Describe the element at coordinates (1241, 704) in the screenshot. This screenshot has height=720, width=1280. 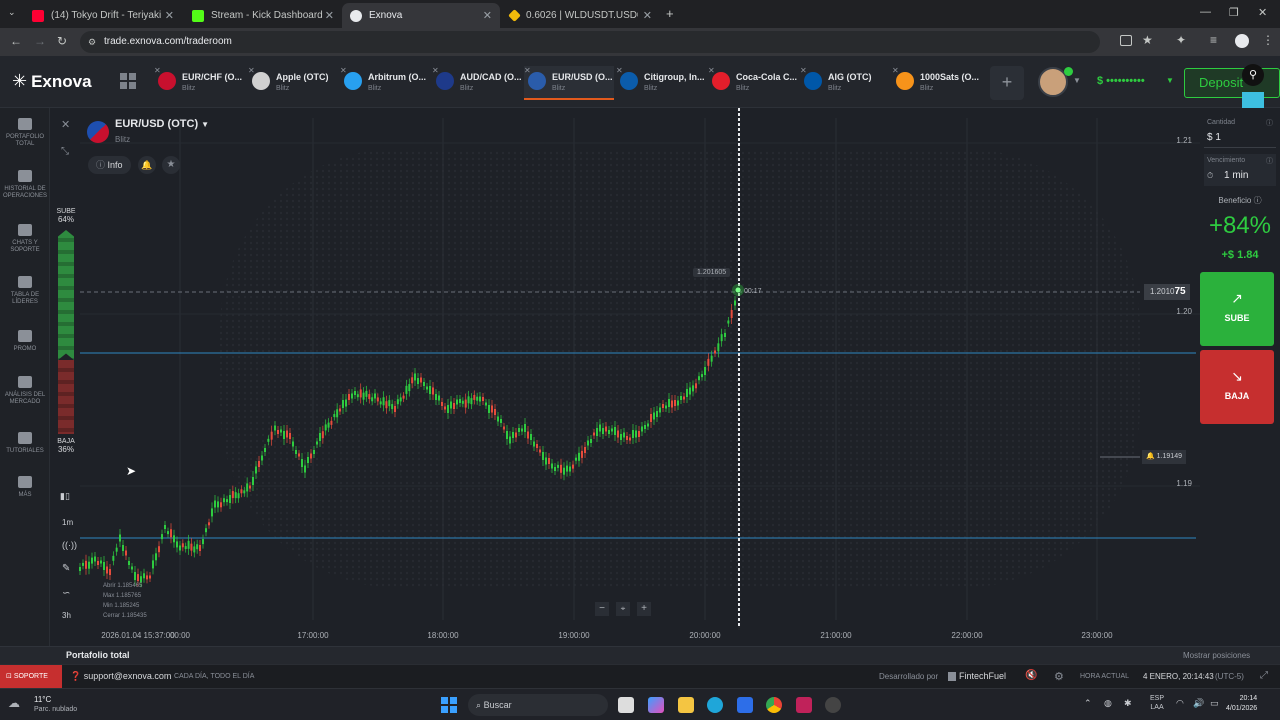
I see `taskbar-clock: 20:14 4/01/2026` at that location.